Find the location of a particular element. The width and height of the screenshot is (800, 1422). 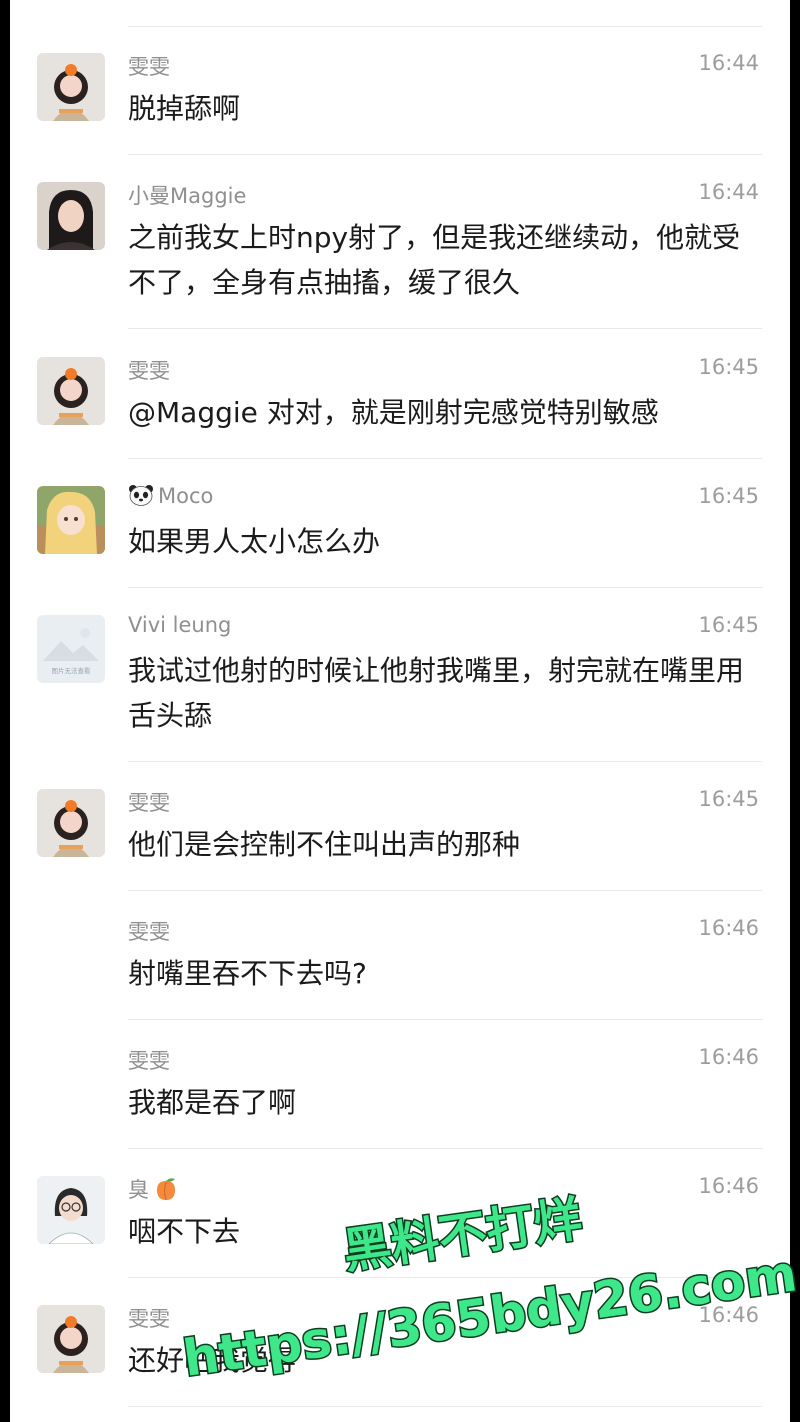

message-text: @Maggie 对对，就是刚射完感觉特别敏感 is located at coordinates (393, 412).